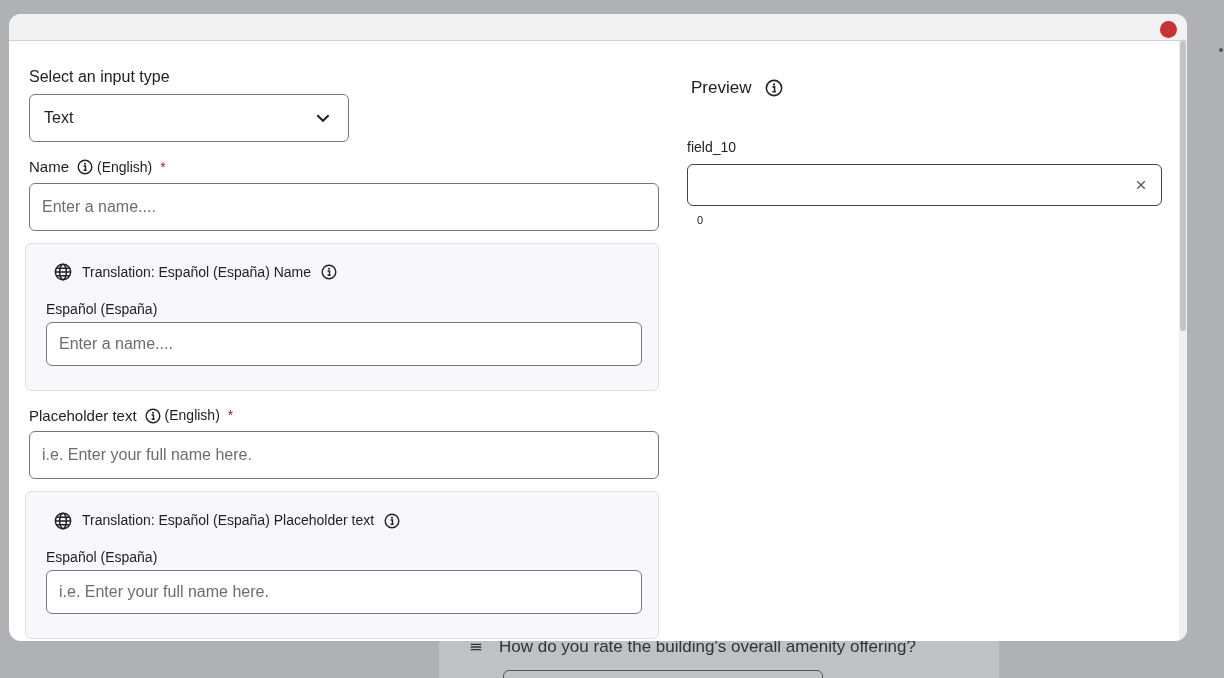 The width and height of the screenshot is (1224, 678). Describe the element at coordinates (197, 272) in the screenshot. I see `translation-title: Translation: Español (España) Name` at that location.